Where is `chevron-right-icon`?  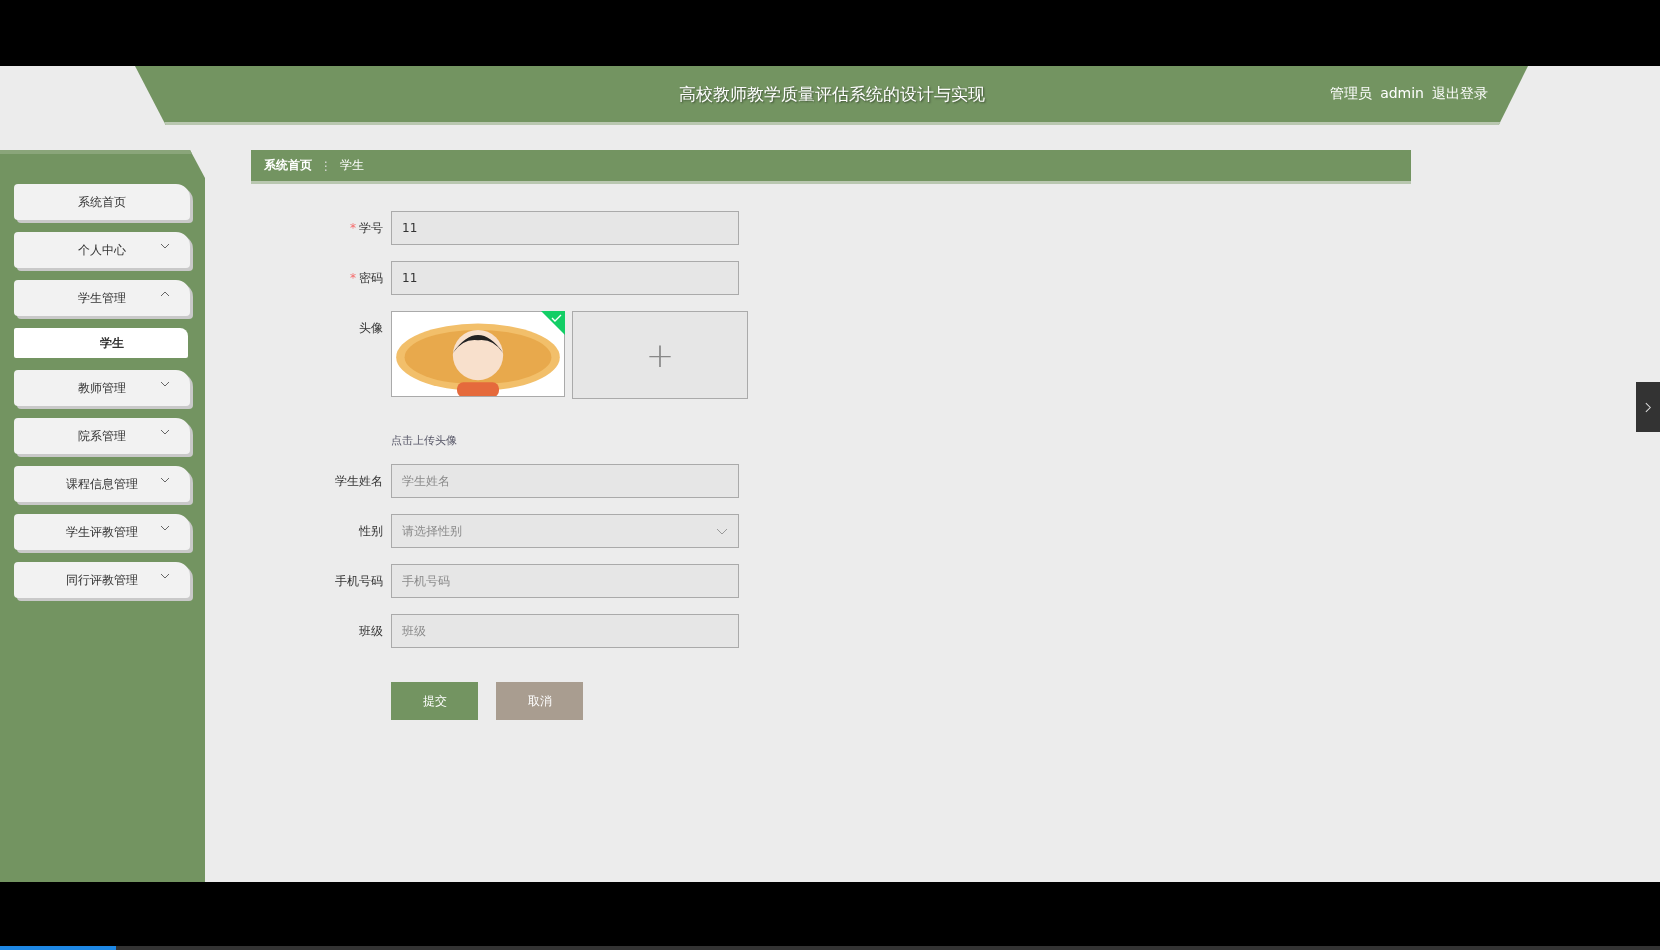
chevron-right-icon is located at coordinates (1648, 407).